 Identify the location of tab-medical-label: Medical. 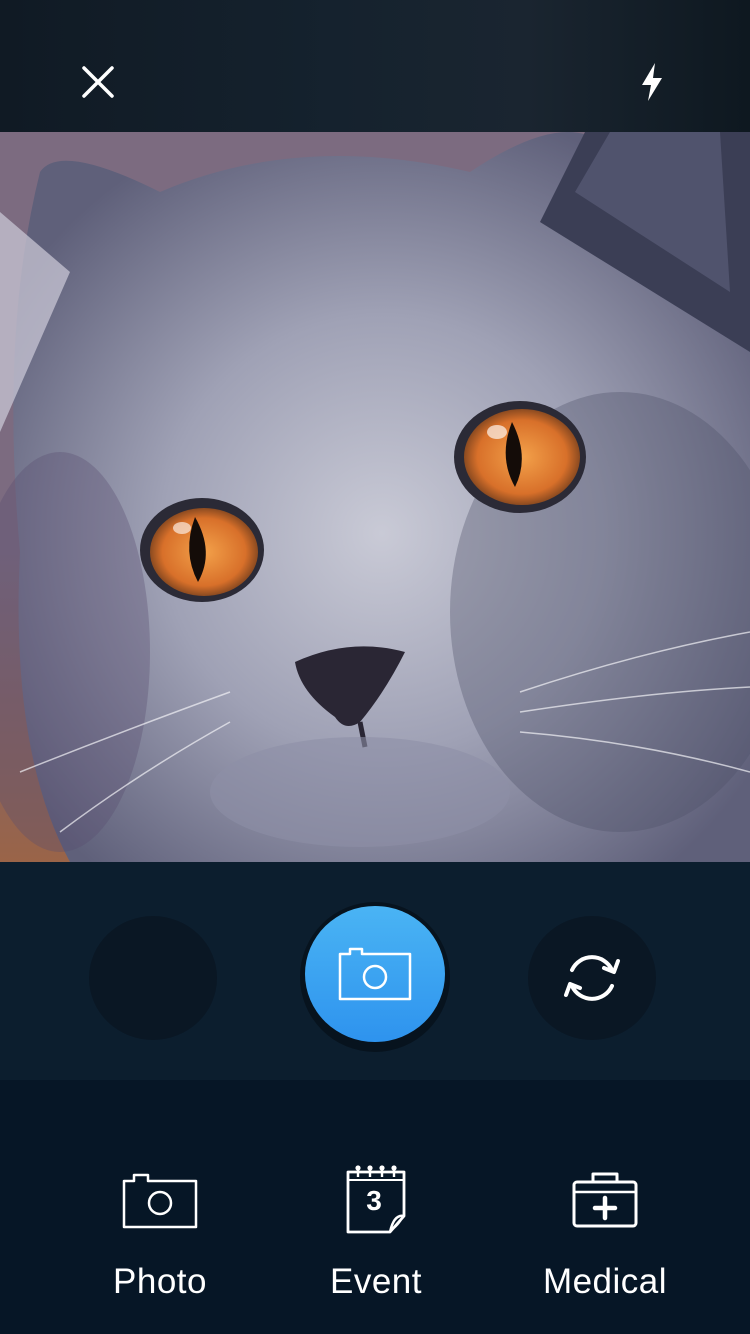
(605, 1281).